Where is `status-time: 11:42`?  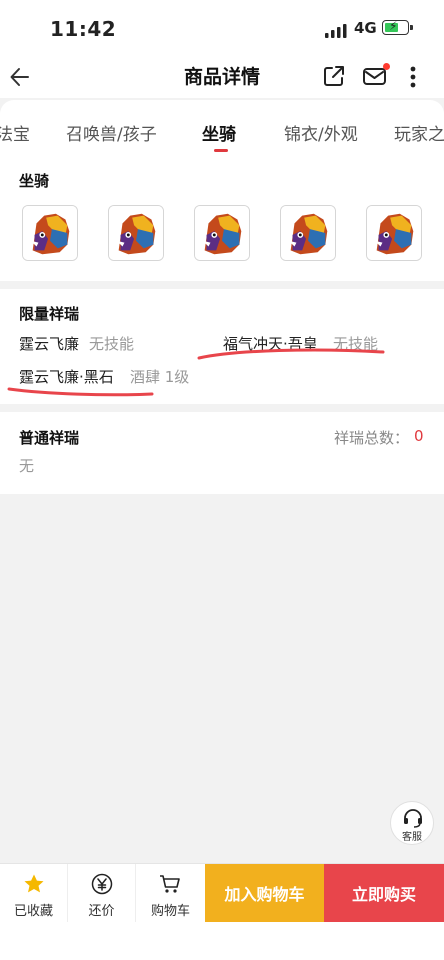
status-time: 11:42 is located at coordinates (83, 29).